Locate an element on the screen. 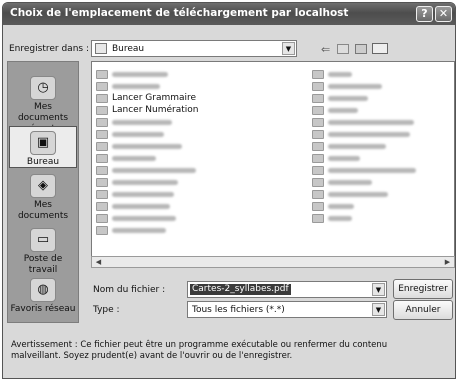 This screenshot has width=458, height=381. back-icon: ⇐ is located at coordinates (325, 49).